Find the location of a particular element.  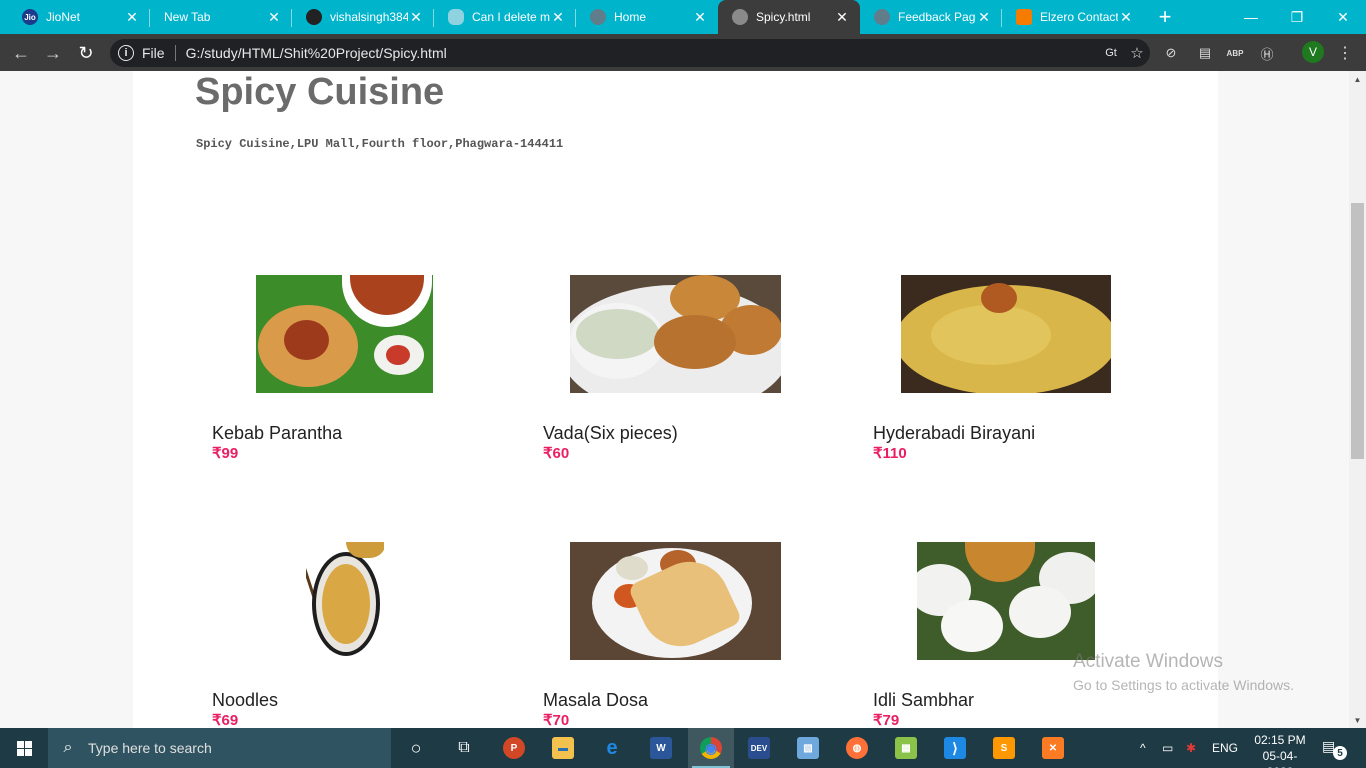

battery-icon: ▭ is located at coordinates (1167, 748).